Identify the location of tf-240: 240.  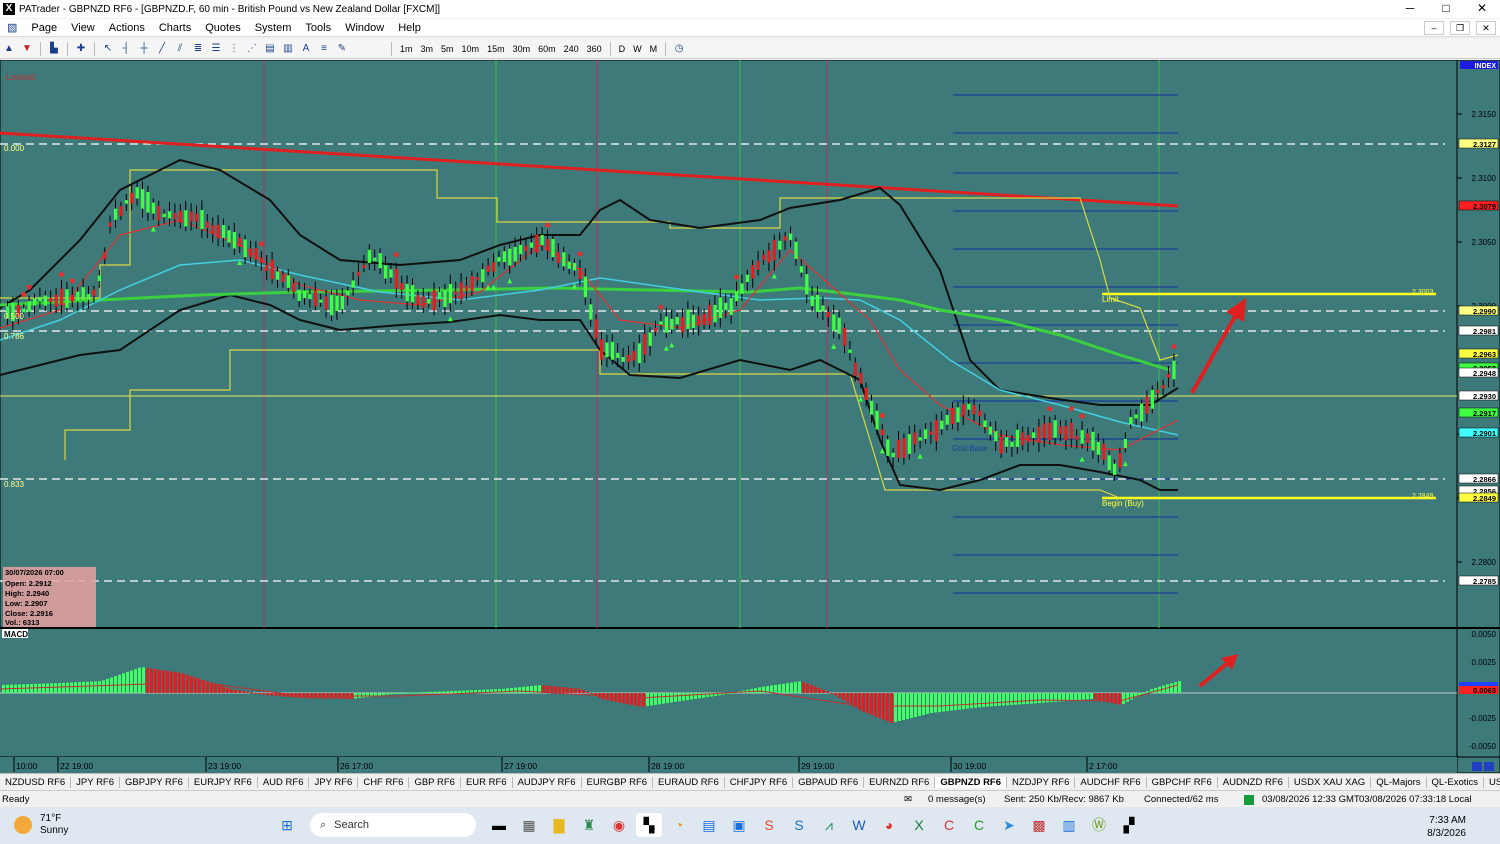
(571, 49).